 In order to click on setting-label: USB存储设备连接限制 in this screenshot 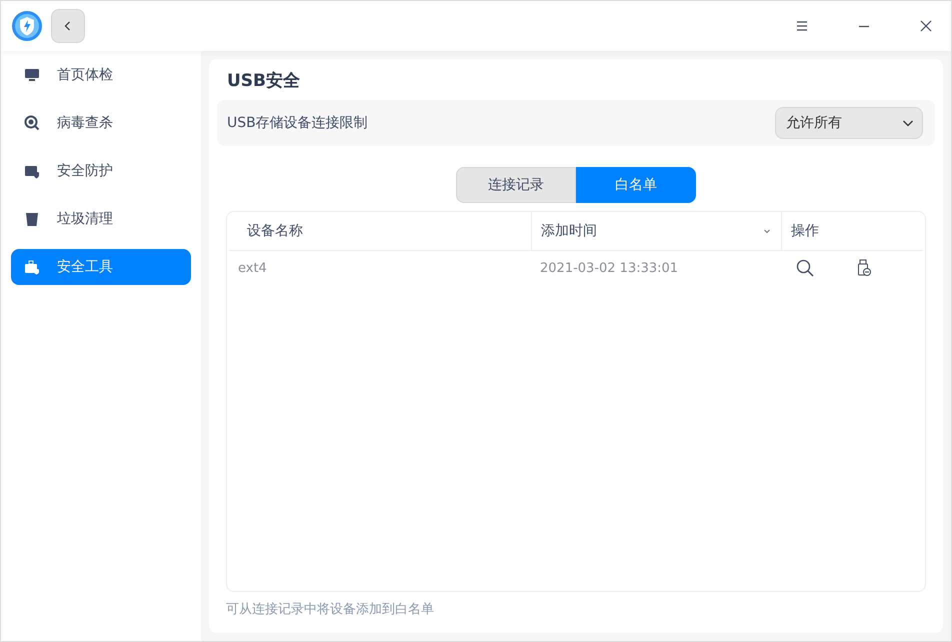, I will do `click(297, 123)`.